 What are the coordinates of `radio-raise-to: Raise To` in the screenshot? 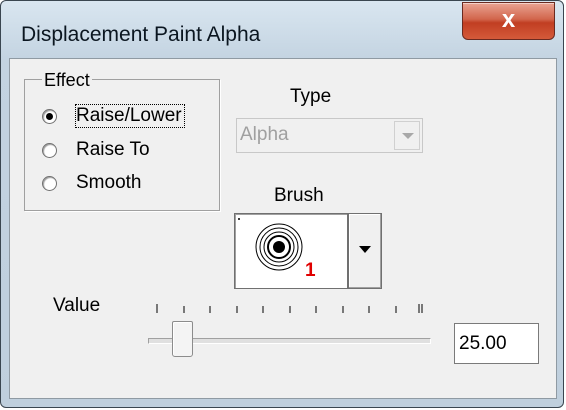 It's located at (129, 151).